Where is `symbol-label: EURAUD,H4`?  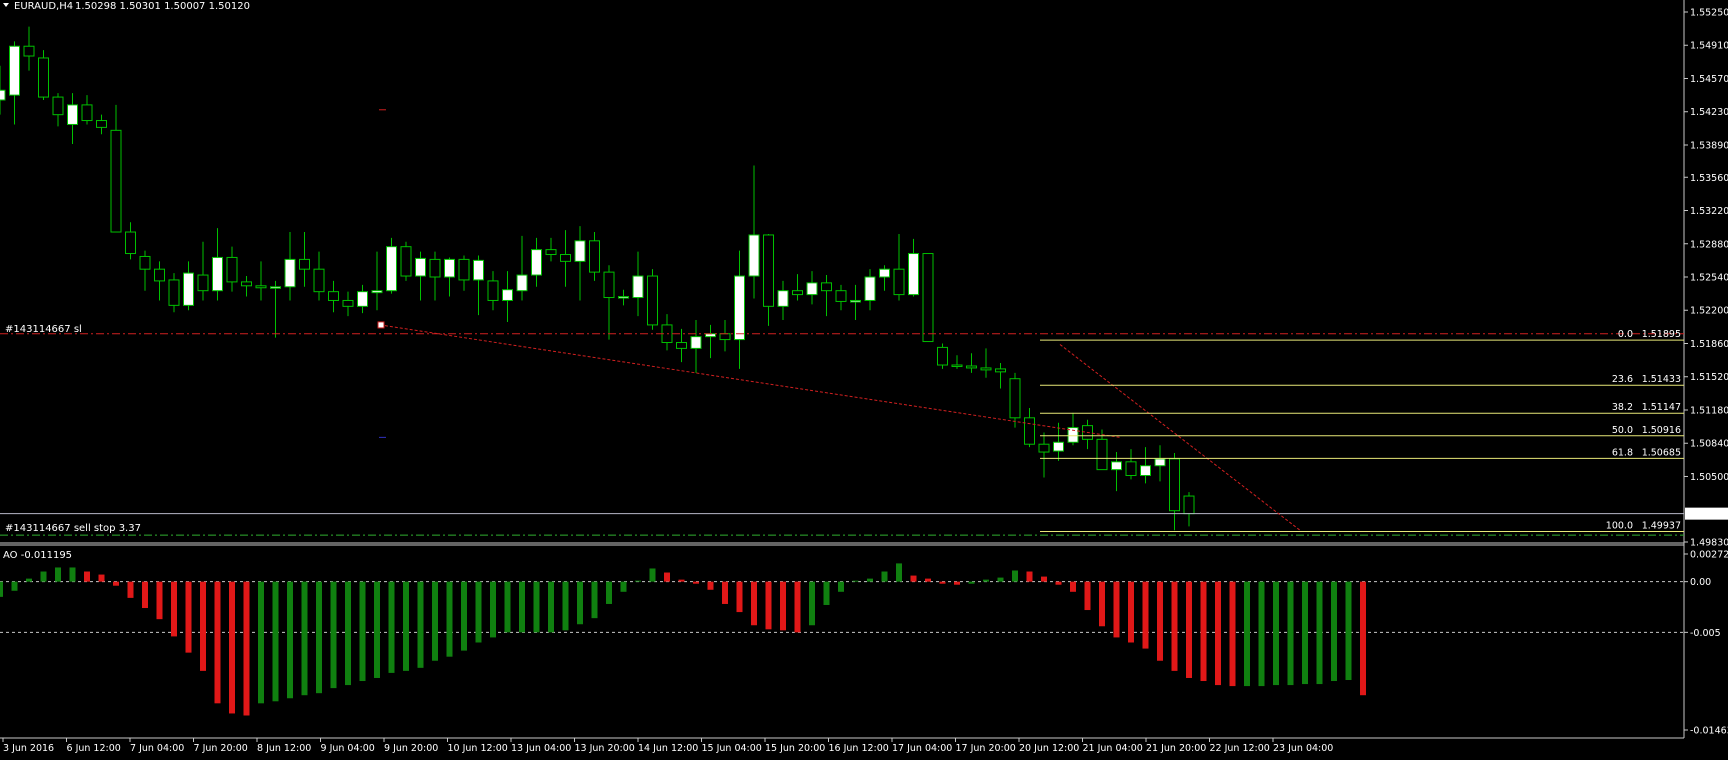
symbol-label: EURAUD,H4 is located at coordinates (43, 6).